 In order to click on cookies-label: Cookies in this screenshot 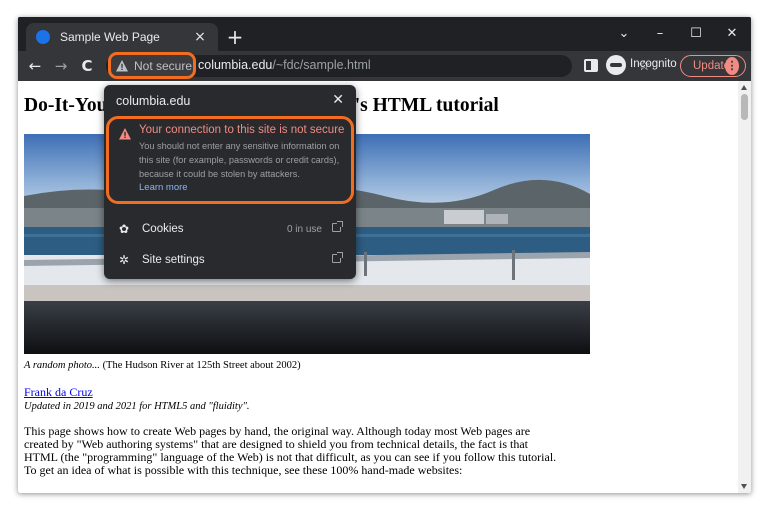, I will do `click(163, 229)`.